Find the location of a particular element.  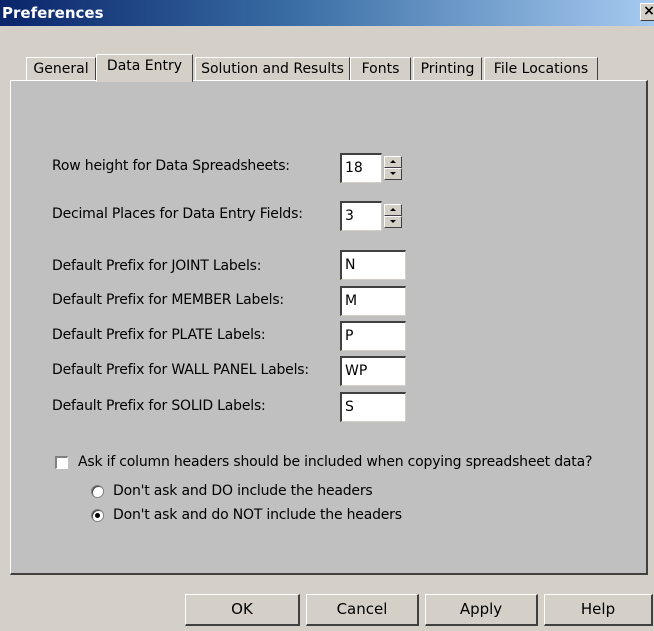

wall-panel-prefix-label: Default Prefix for WALL PANEL Labels: is located at coordinates (180, 370).